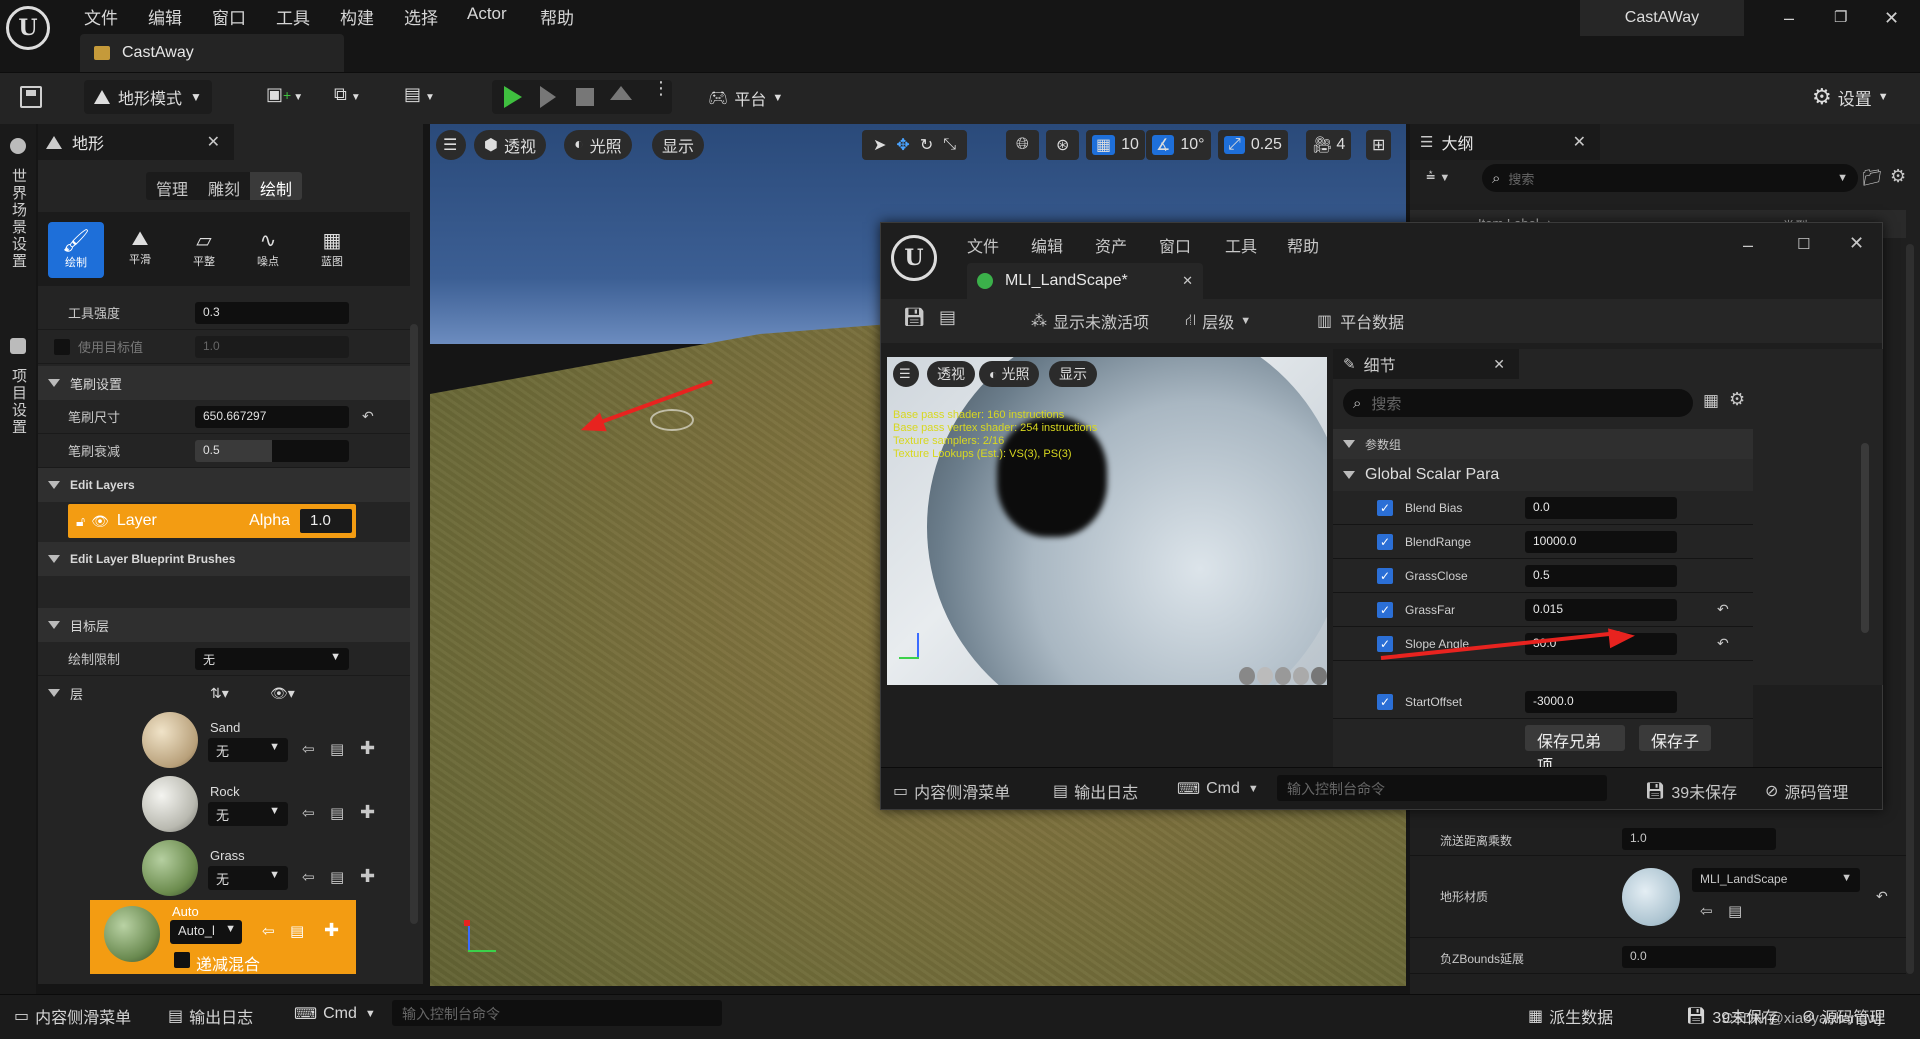 The image size is (1920, 1039). Describe the element at coordinates (1601, 702) in the screenshot. I see `param-value-field: -3000.0` at that location.